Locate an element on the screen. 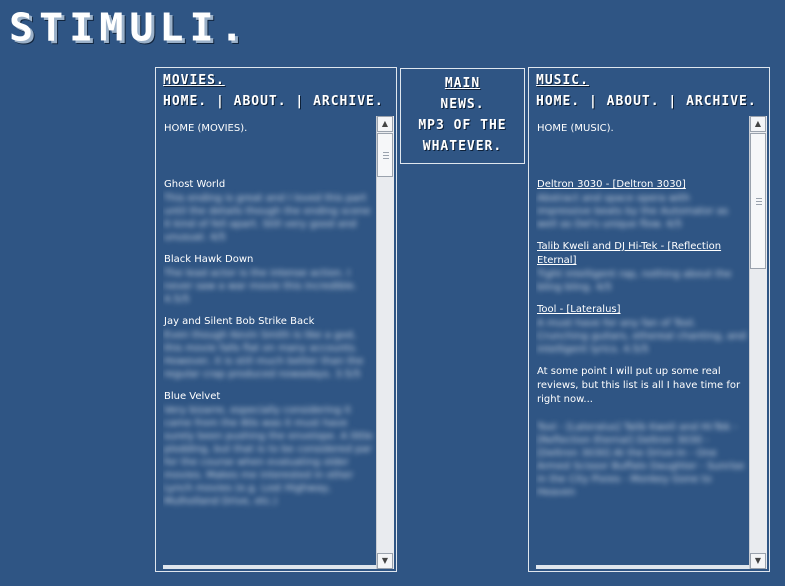  movies-nav: HOME. | ABOUT. | ARCHIVE. is located at coordinates (273, 101).